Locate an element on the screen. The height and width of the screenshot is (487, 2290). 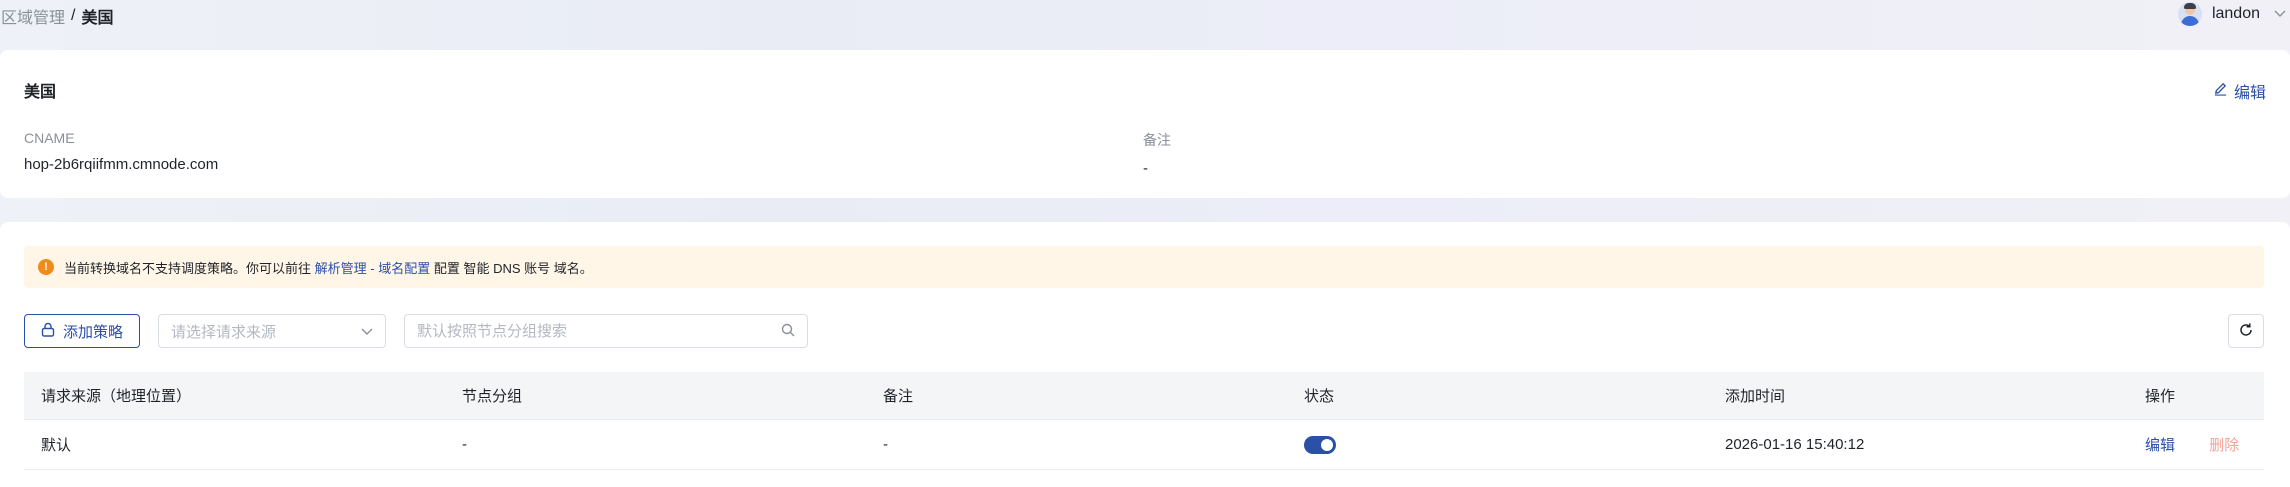
domain-config-link: 域名配置 is located at coordinates (404, 268).